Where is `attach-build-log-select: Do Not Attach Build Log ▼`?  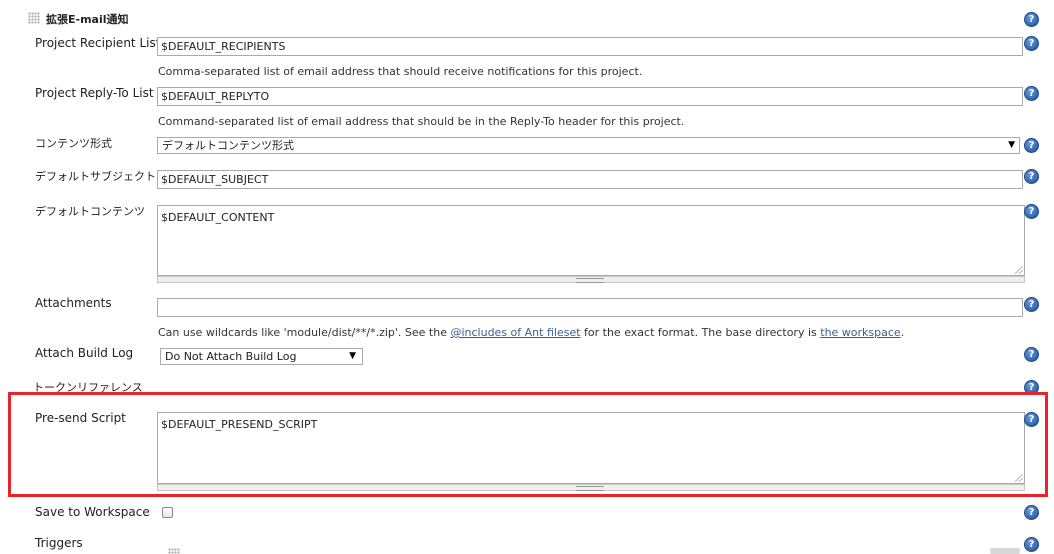 attach-build-log-select: Do Not Attach Build Log ▼ is located at coordinates (261, 356).